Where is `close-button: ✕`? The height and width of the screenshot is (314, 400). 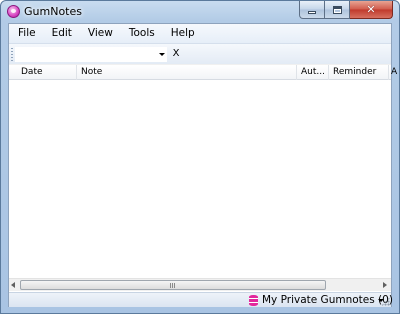 close-button: ✕ is located at coordinates (371, 10).